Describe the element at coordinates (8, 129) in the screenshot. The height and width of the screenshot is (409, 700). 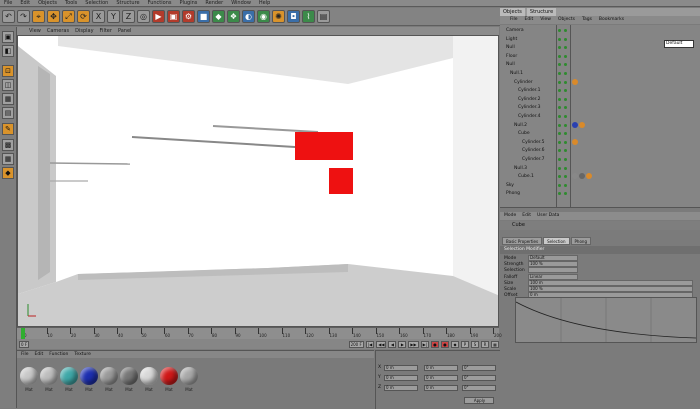
I see `tweak-mode-icon: ✎` at that location.